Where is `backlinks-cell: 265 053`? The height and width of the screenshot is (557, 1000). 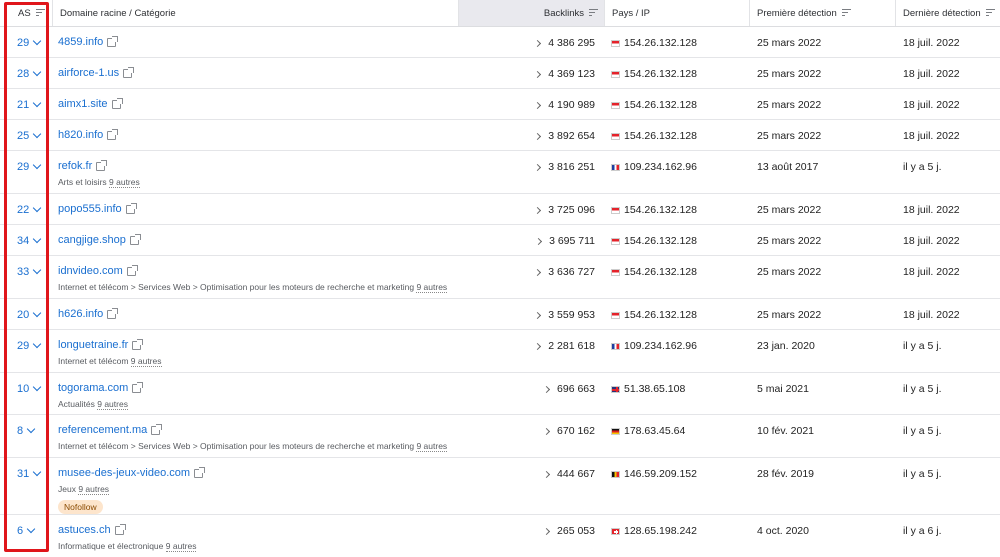 backlinks-cell: 265 053 is located at coordinates (568, 531).